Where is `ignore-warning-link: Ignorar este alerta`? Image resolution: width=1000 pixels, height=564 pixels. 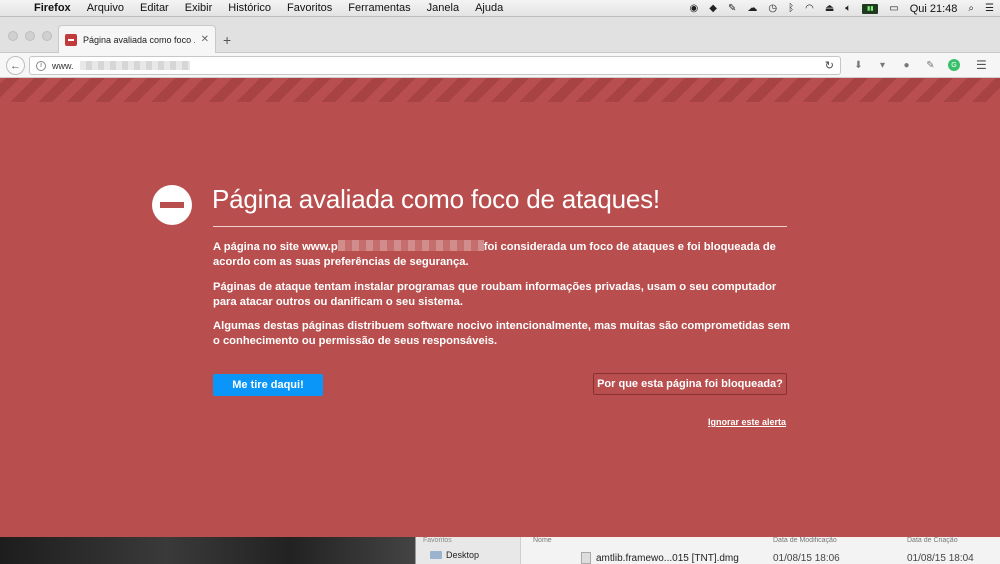
ignore-warning-link: Ignorar este alerta is located at coordinates (747, 422).